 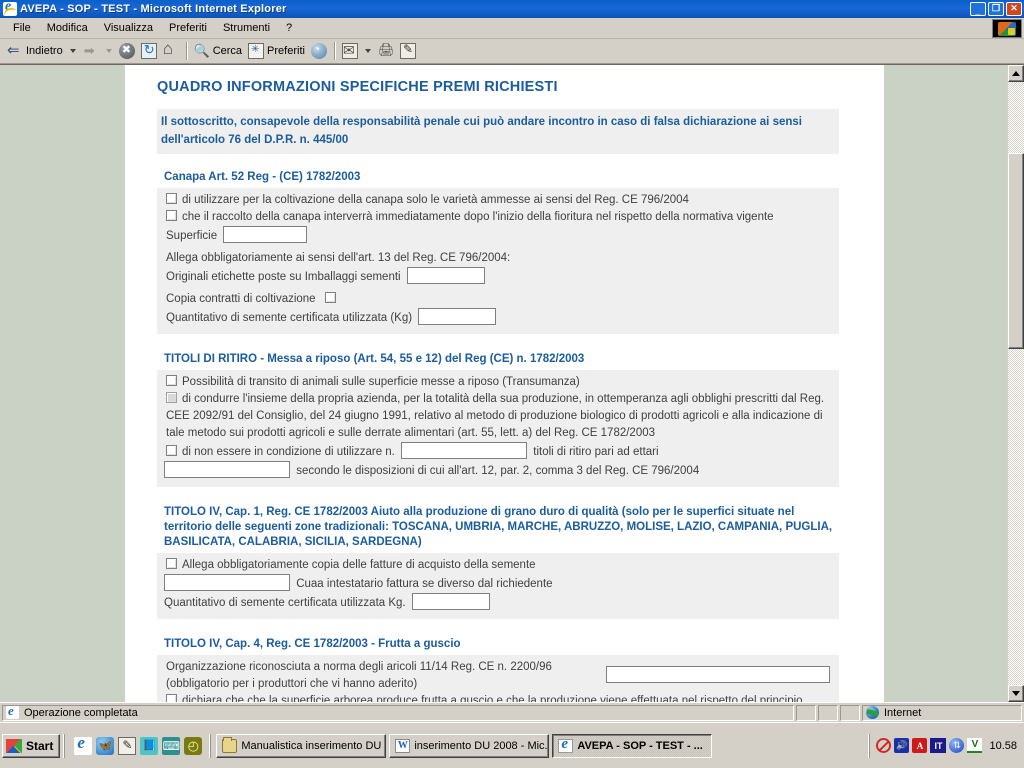 I want to click on scroll-down-button, so click(x=1016, y=693).